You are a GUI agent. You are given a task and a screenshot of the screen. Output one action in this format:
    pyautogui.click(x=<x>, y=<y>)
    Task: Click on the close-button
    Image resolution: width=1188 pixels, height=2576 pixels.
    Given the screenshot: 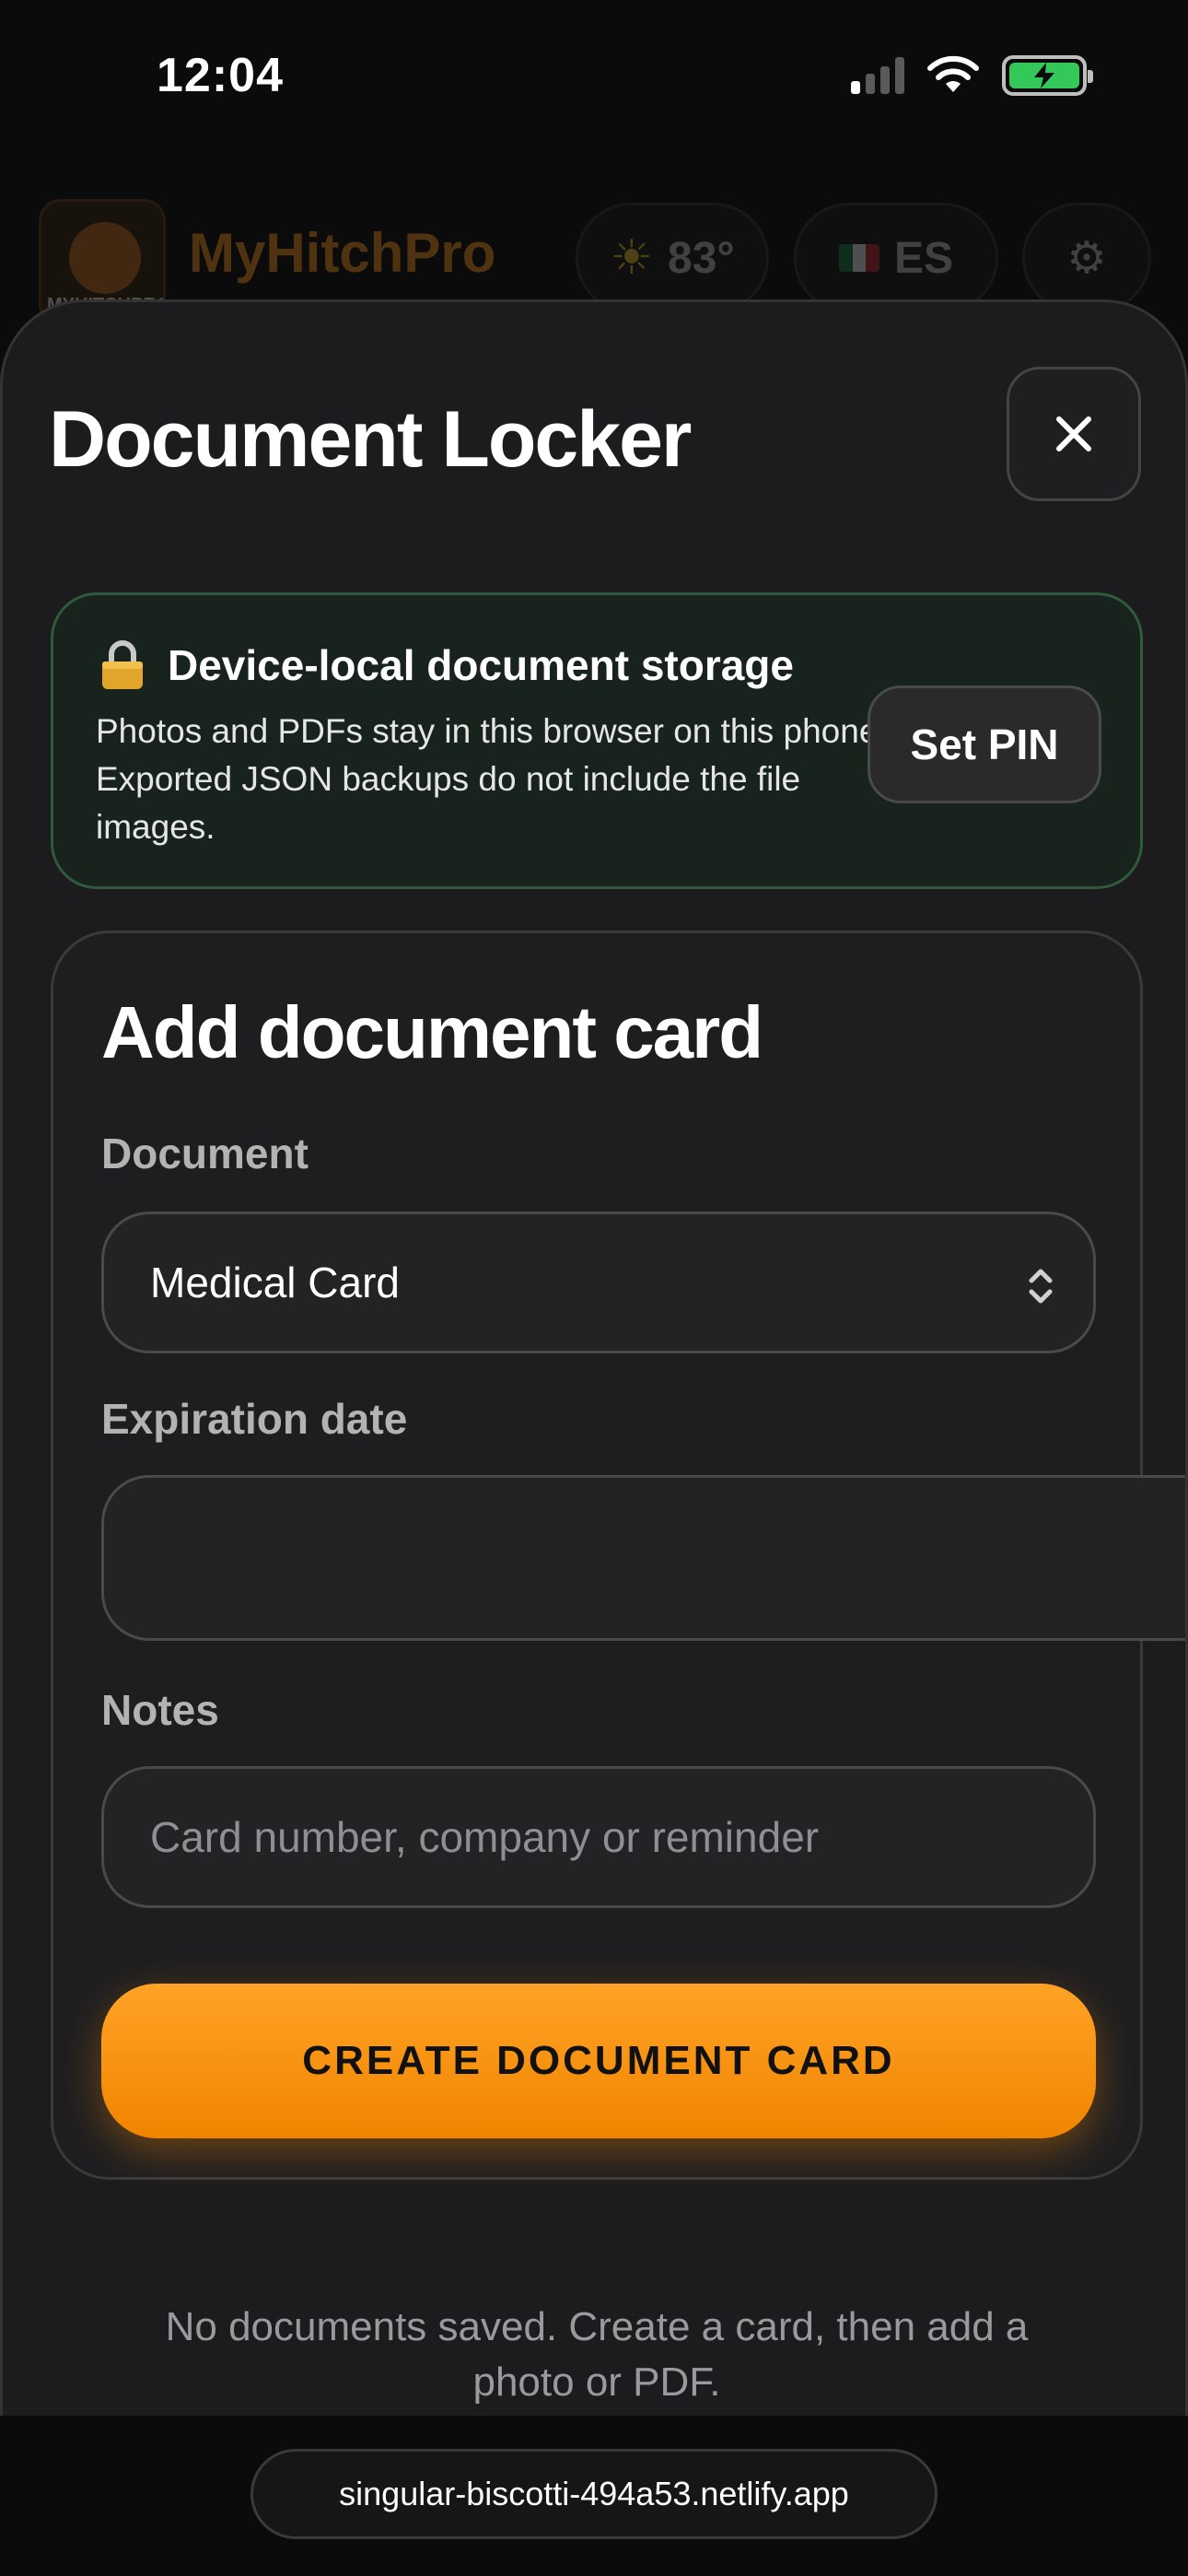 What is the action you would take?
    pyautogui.click(x=1074, y=434)
    